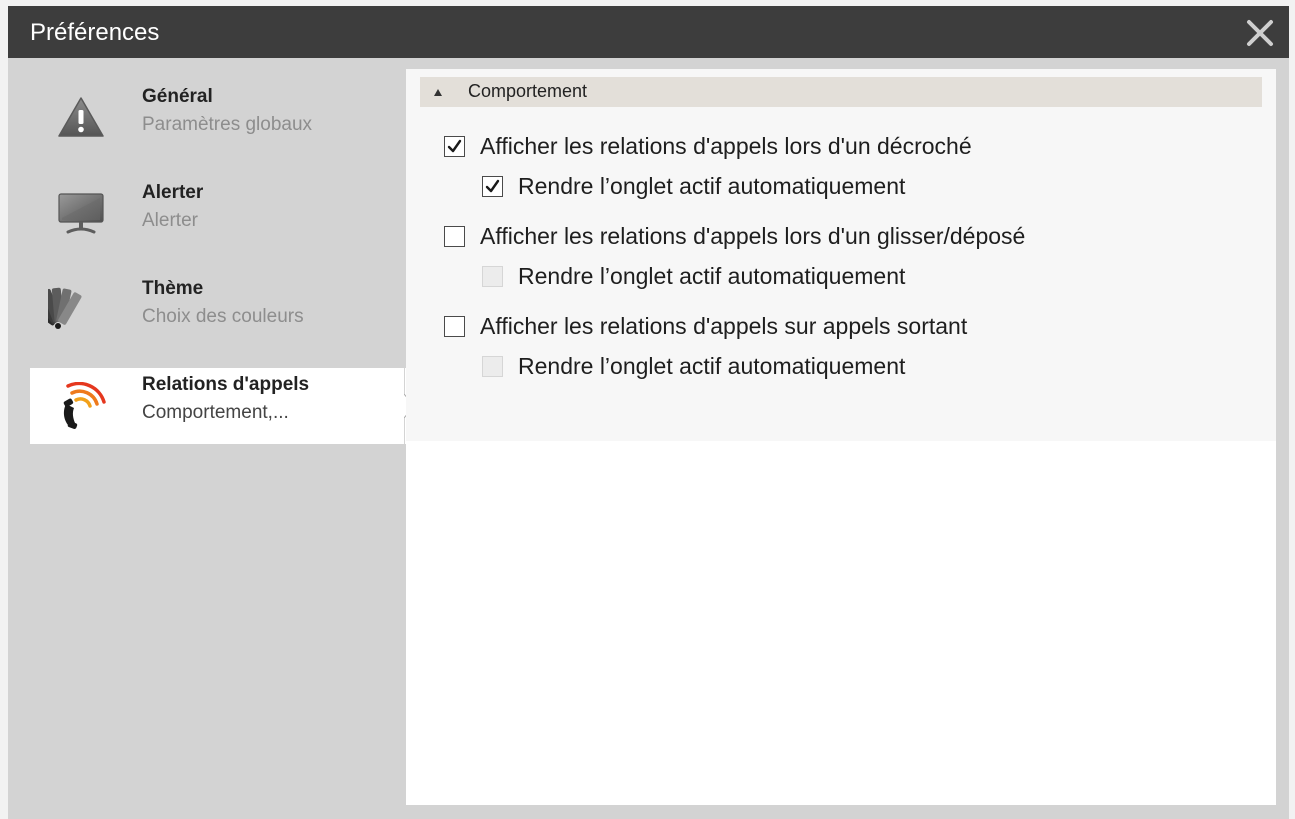  Describe the element at coordinates (81, 118) in the screenshot. I see `warning-icon` at that location.